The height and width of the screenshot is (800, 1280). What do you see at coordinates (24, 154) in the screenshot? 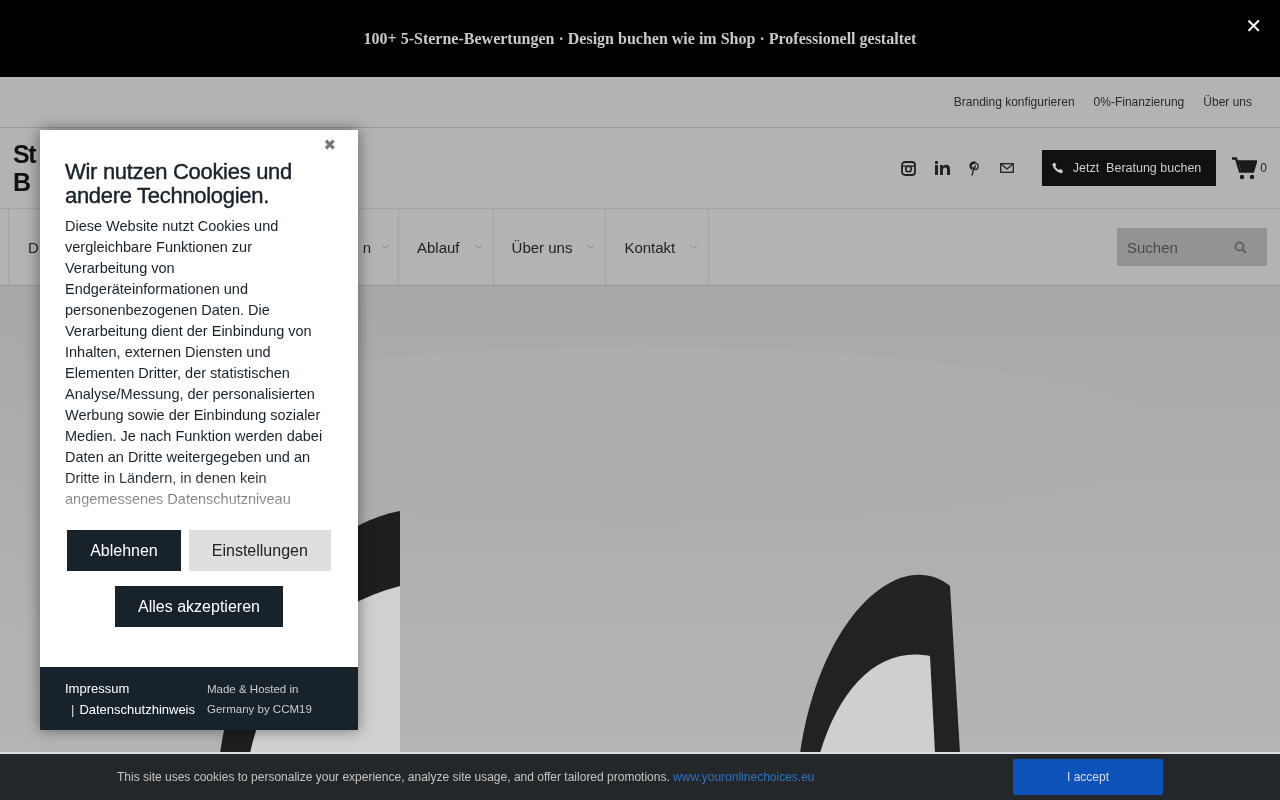
I see `logo-text: St` at bounding box center [24, 154].